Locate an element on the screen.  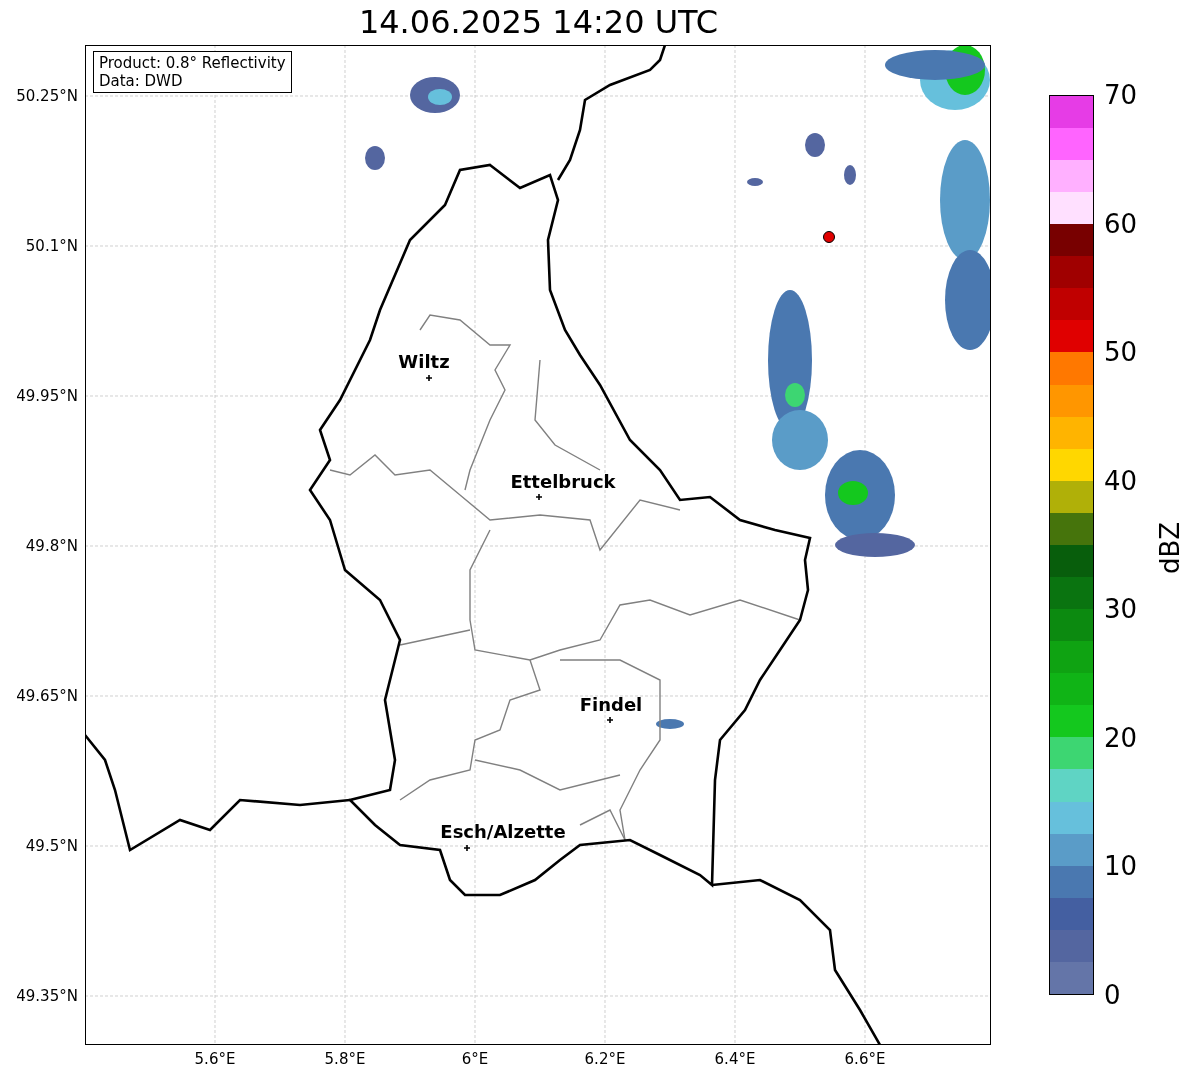
colorbar-tick-label: 60 is located at coordinates (1121, 223).